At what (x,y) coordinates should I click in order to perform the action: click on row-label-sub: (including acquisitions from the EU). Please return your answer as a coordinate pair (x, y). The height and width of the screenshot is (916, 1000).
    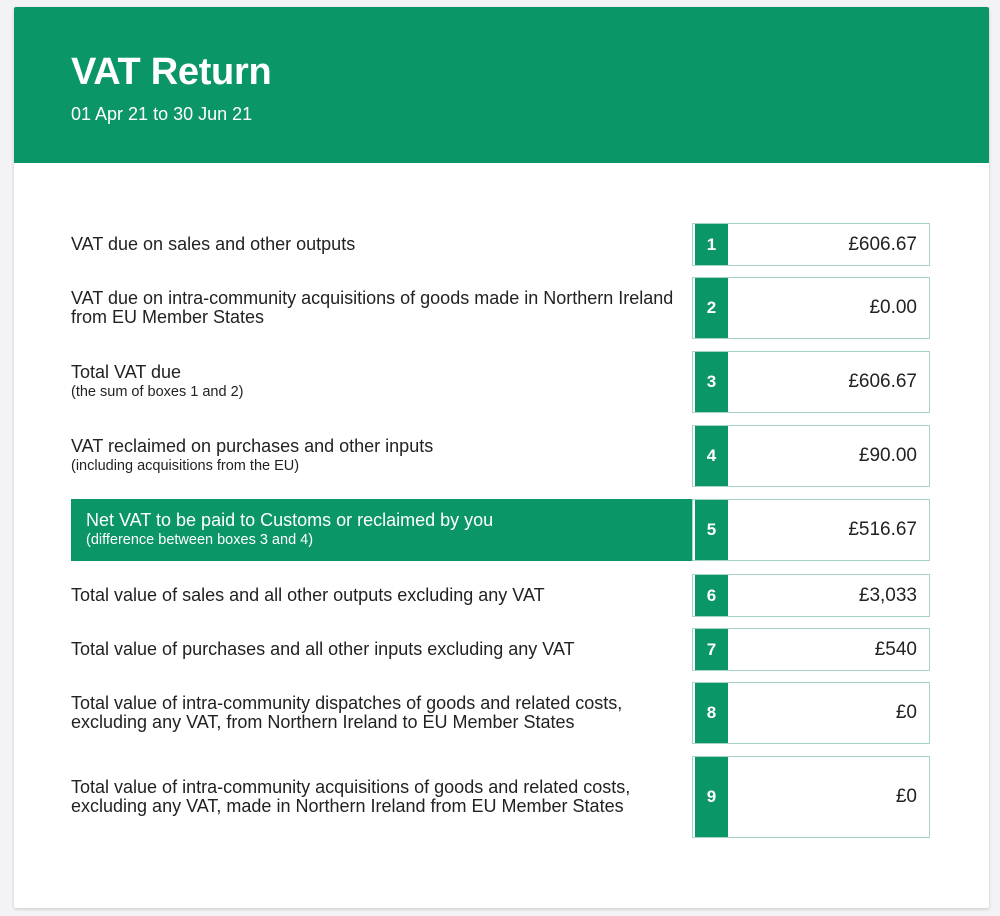
    Looking at the image, I should click on (185, 465).